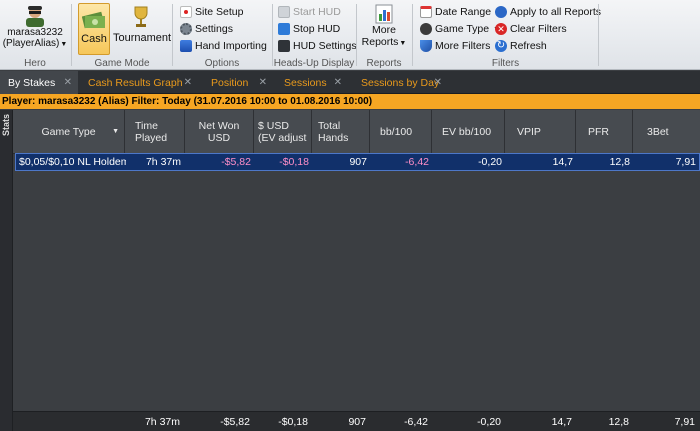  I want to click on site-setup-button: Site Setup, so click(211, 12).